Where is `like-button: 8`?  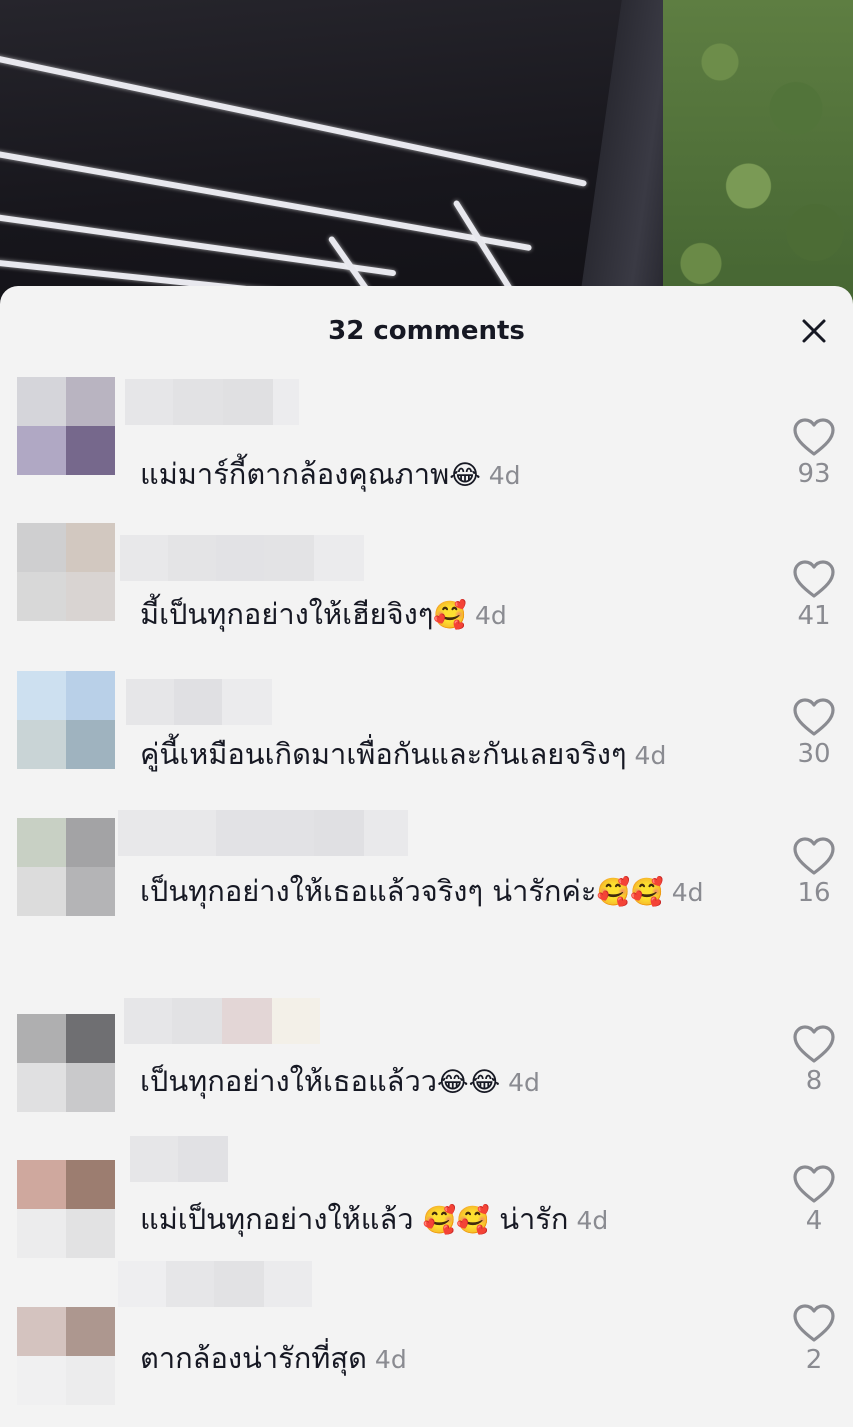 like-button: 8 is located at coordinates (814, 1060).